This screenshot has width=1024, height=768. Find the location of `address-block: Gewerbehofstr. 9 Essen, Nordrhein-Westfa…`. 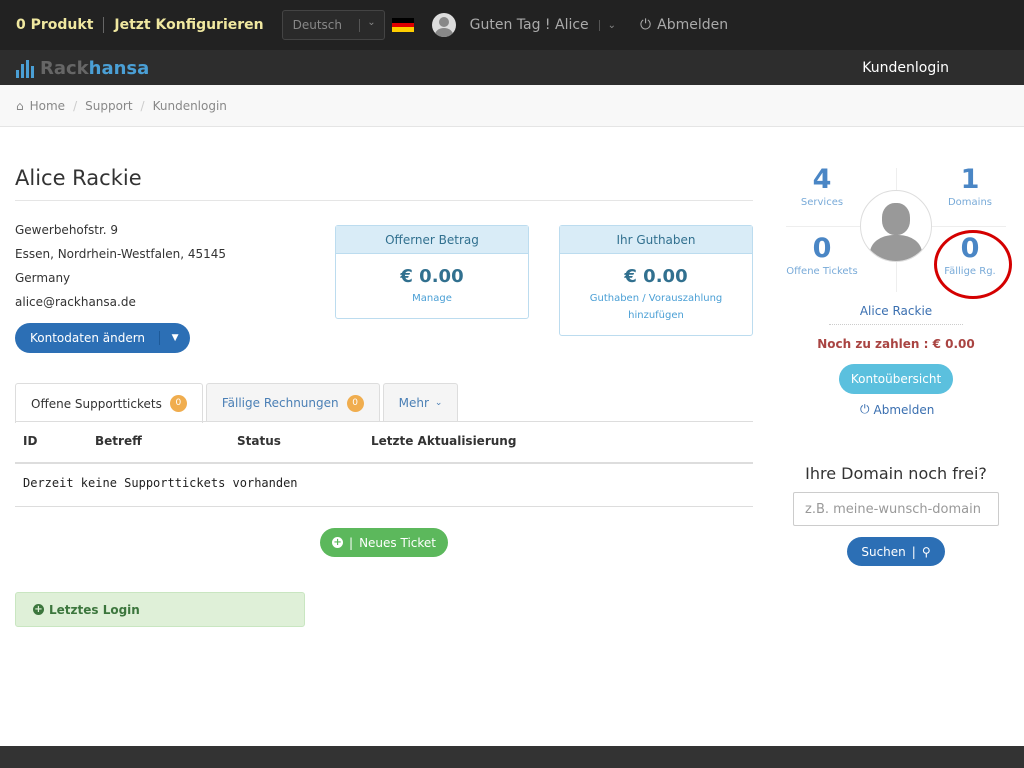

address-block: Gewerbehofstr. 9 Essen, Nordrhein-Westfa… is located at coordinates (120, 266).